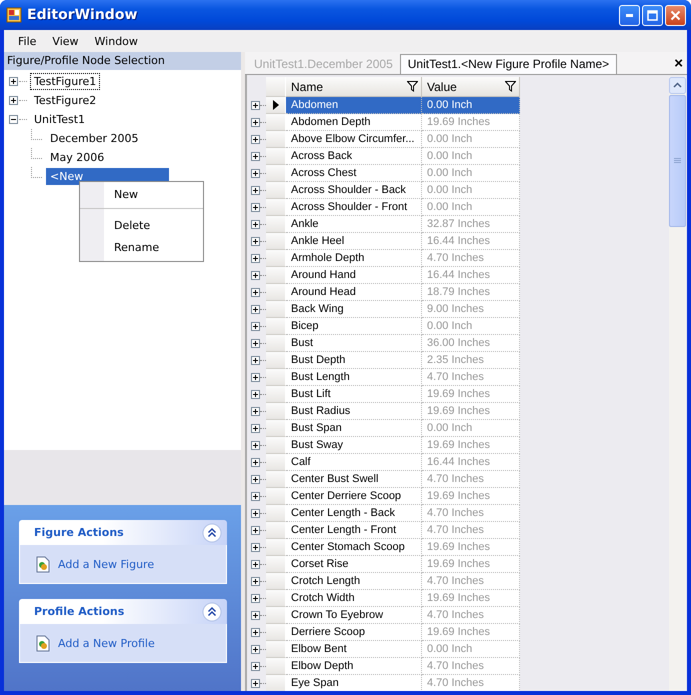 This screenshot has height=695, width=691. Describe the element at coordinates (442, 87) in the screenshot. I see `column-label: Value` at that location.